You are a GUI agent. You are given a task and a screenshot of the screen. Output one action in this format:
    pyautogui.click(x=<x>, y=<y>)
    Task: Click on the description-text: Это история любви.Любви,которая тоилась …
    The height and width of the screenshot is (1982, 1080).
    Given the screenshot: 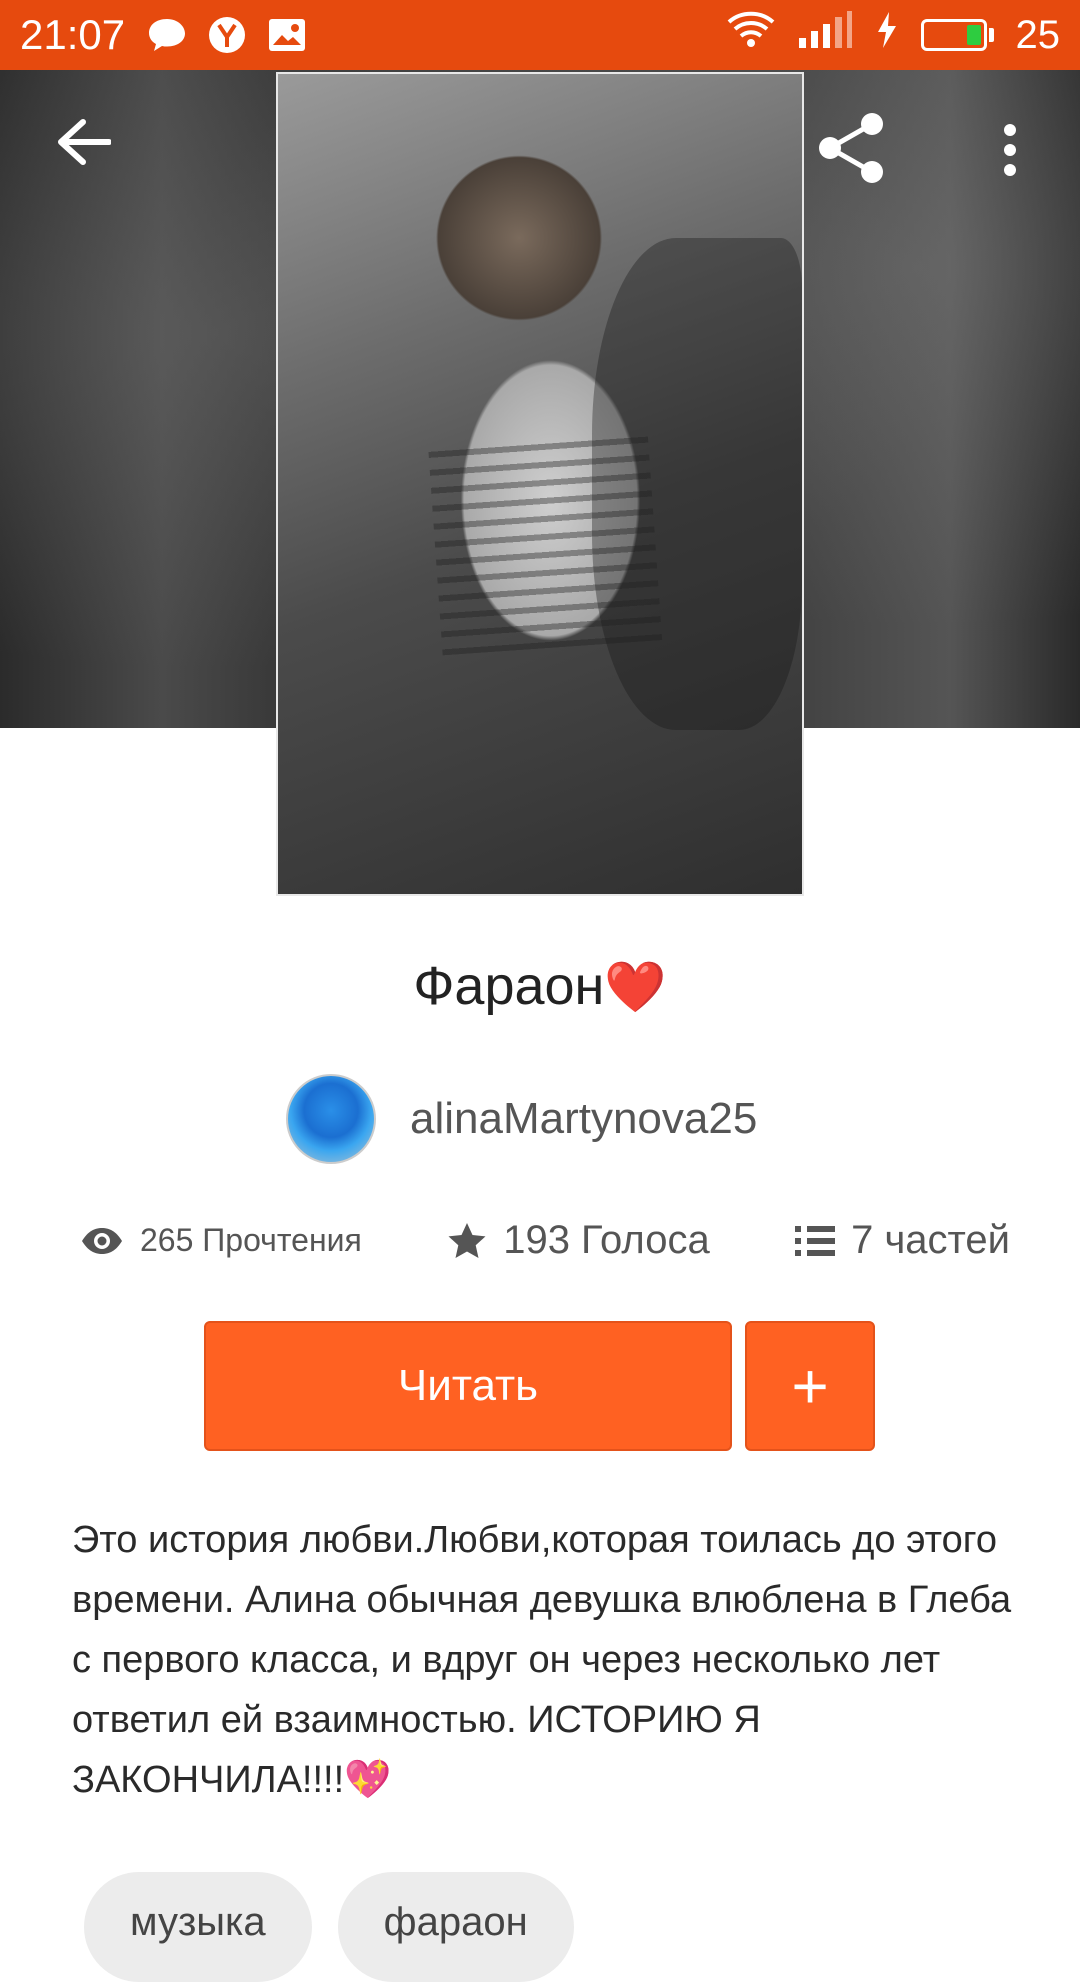 What is the action you would take?
    pyautogui.click(x=542, y=1660)
    